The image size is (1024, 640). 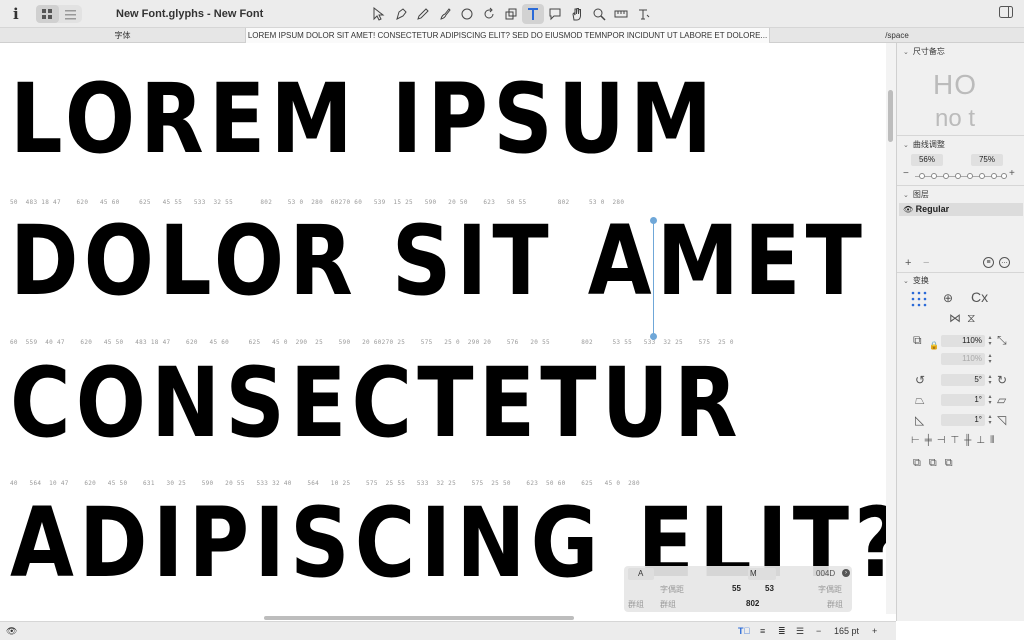 What do you see at coordinates (967, 440) in the screenshot?
I see `align-middle-icon: ╫` at bounding box center [967, 440].